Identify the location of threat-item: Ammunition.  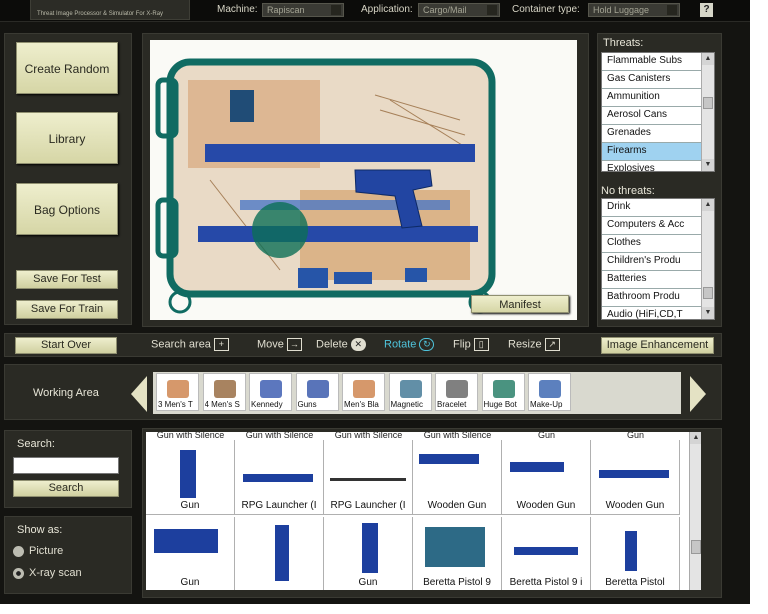
(651, 98).